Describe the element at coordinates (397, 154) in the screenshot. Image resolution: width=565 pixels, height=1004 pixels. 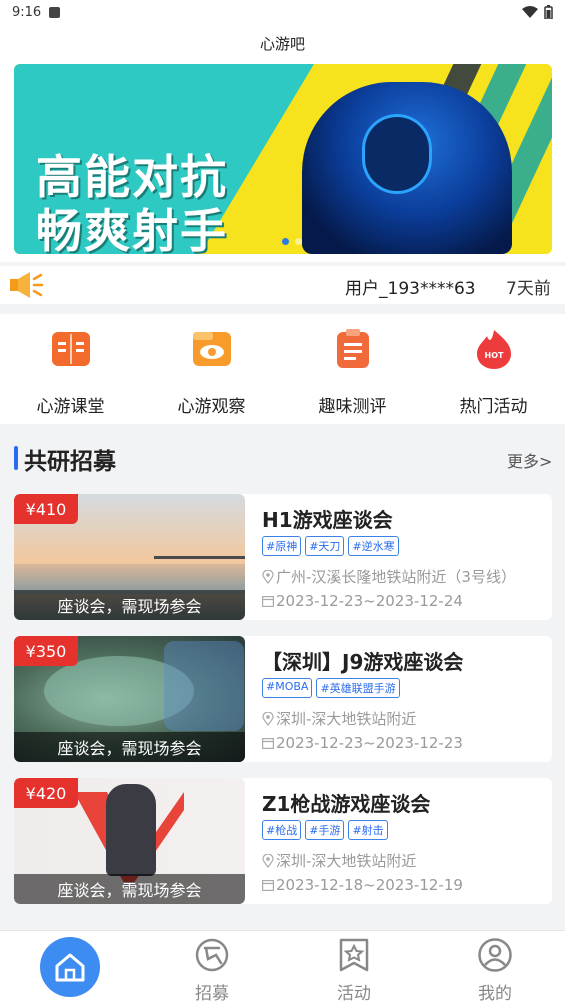
I see `banner-character-head` at that location.